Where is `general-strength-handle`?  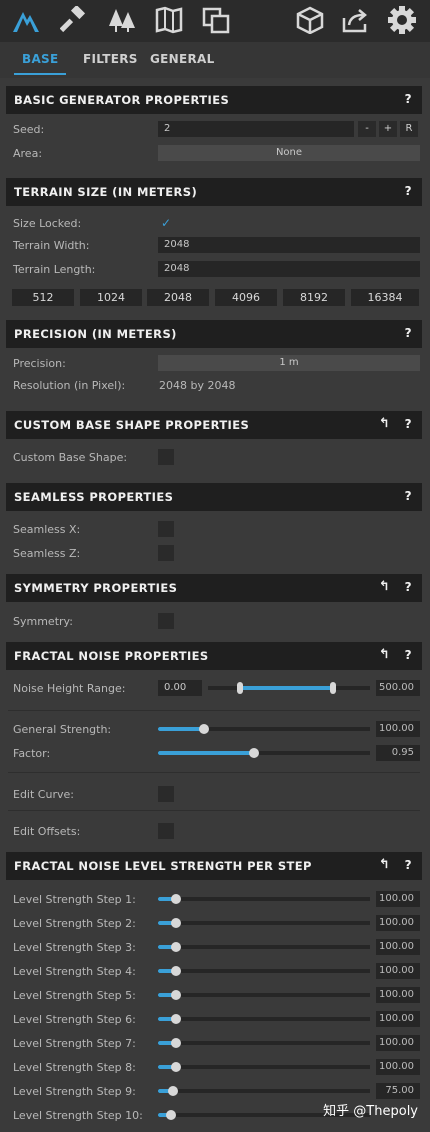
general-strength-handle is located at coordinates (204, 729).